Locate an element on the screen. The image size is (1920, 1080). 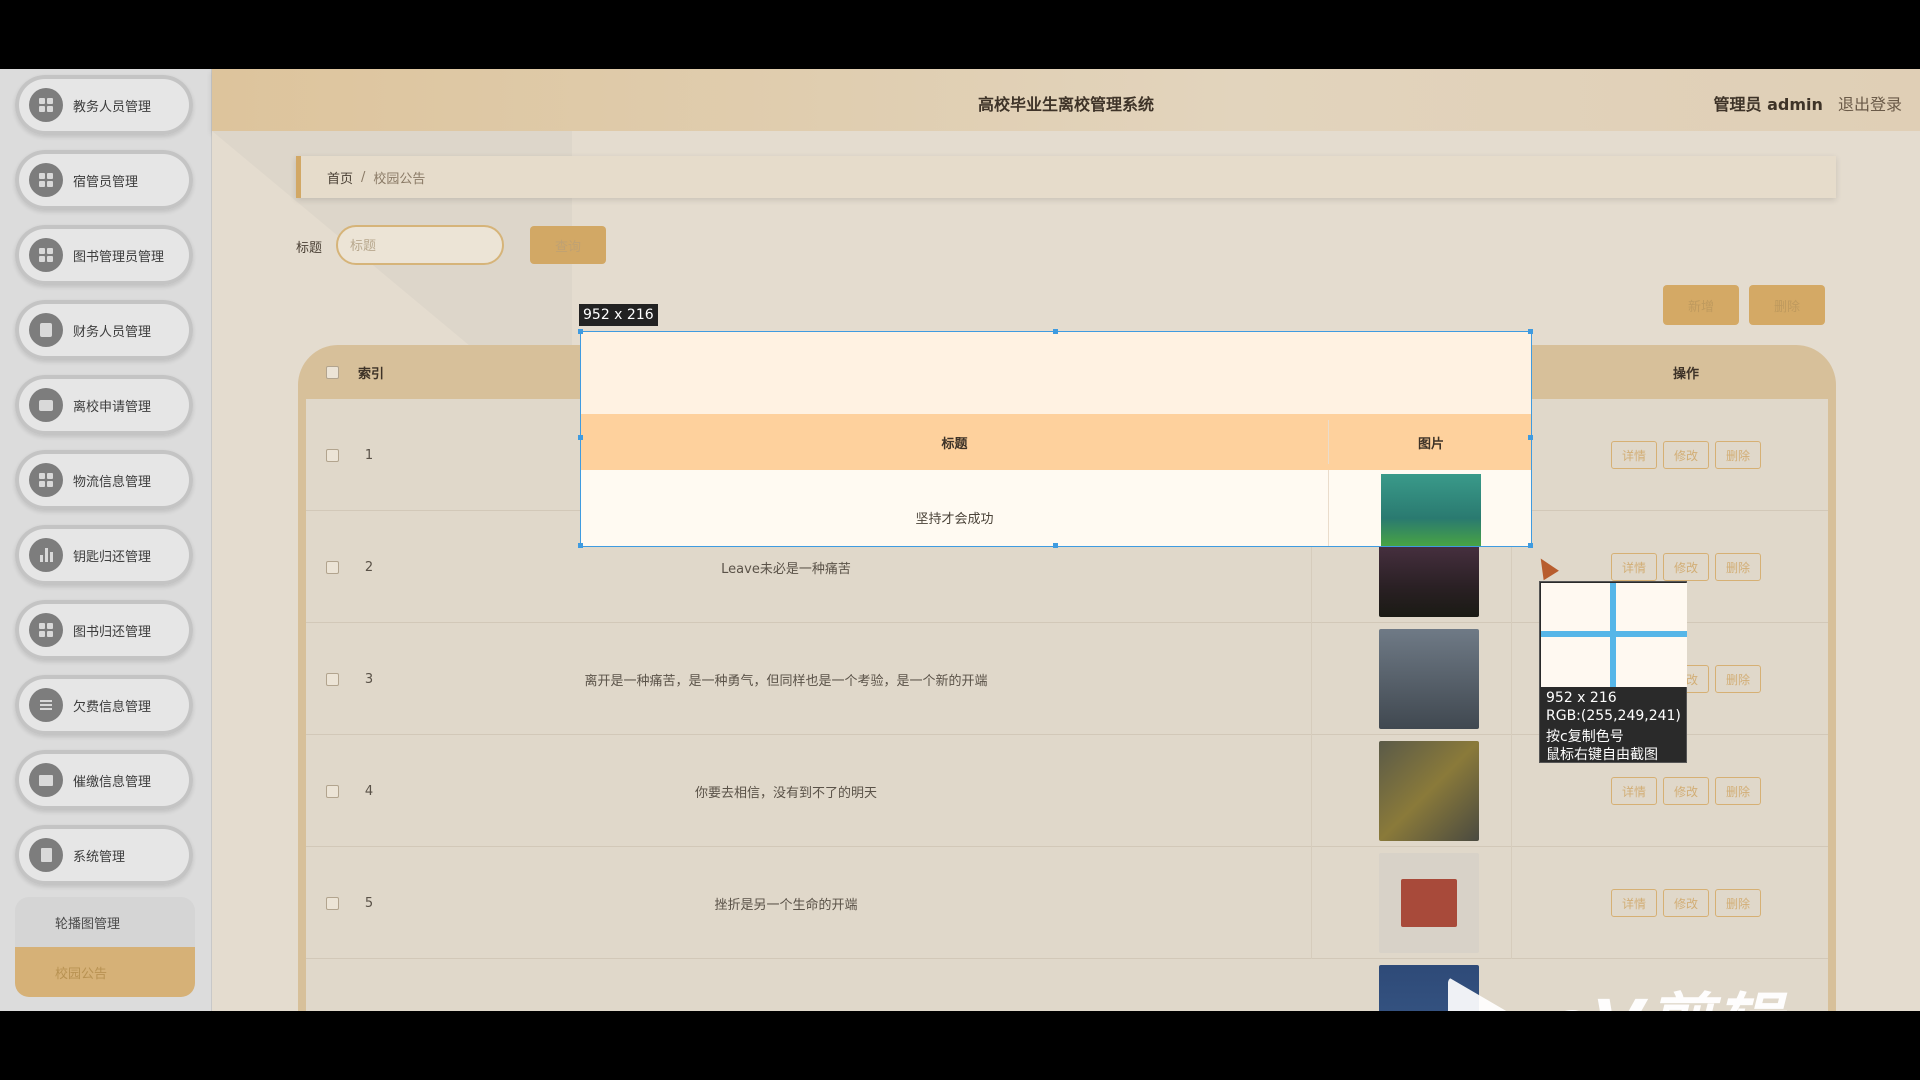
list-icon is located at coordinates (46, 705).